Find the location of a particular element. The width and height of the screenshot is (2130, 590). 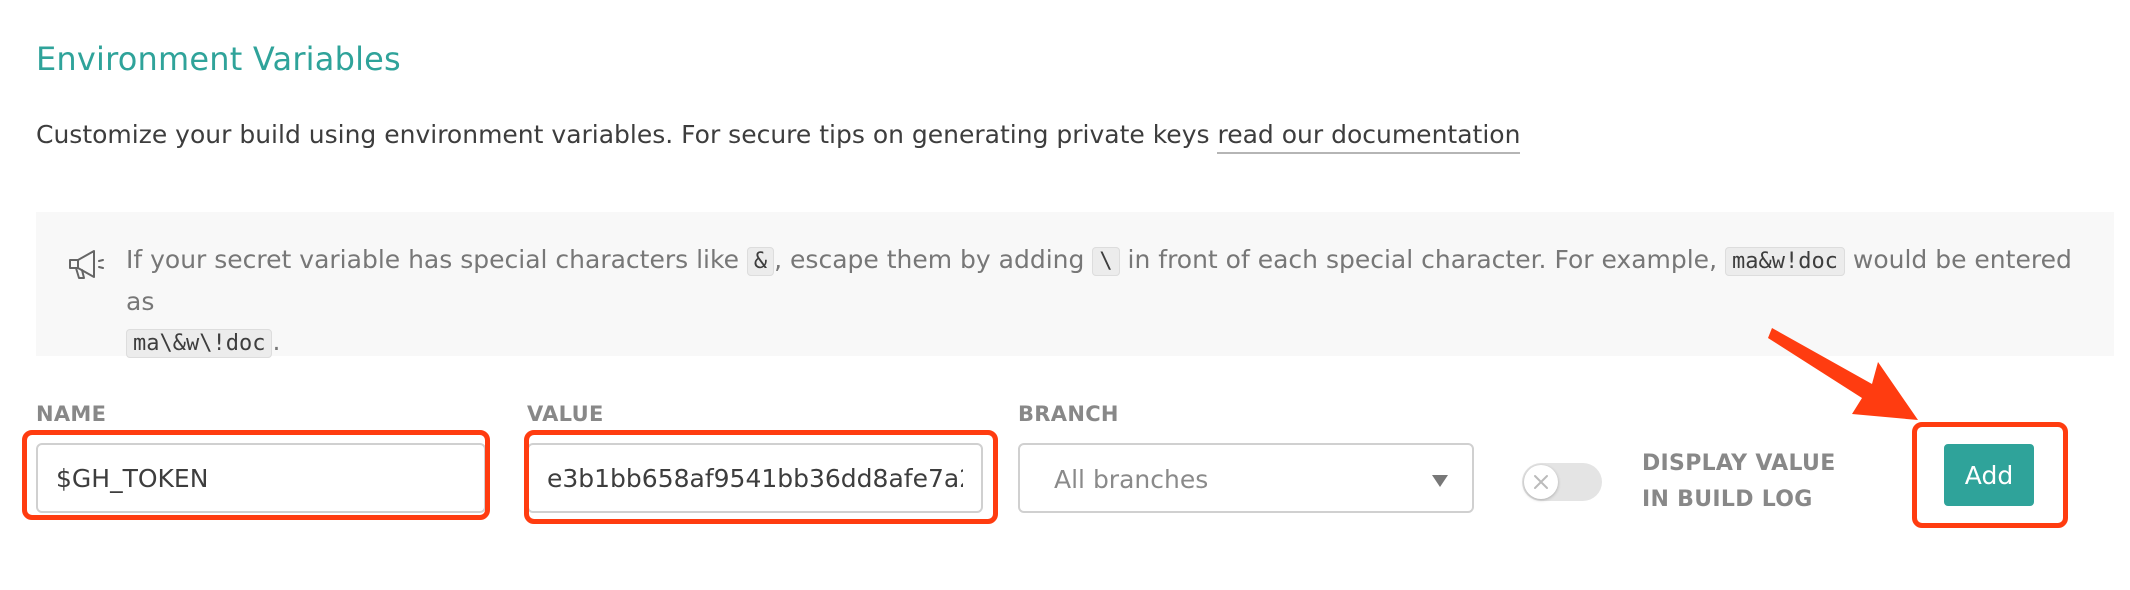

notice-text-part: . is located at coordinates (276, 341).